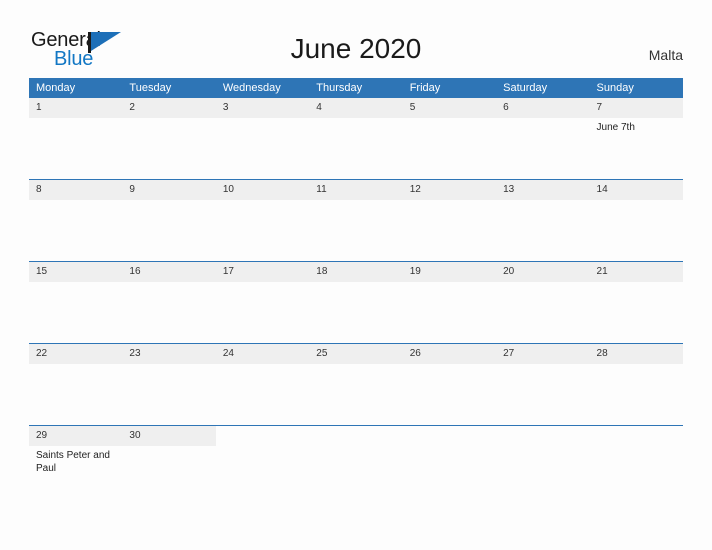 This screenshot has width=712, height=550. I want to click on day-number: 17, so click(262, 272).